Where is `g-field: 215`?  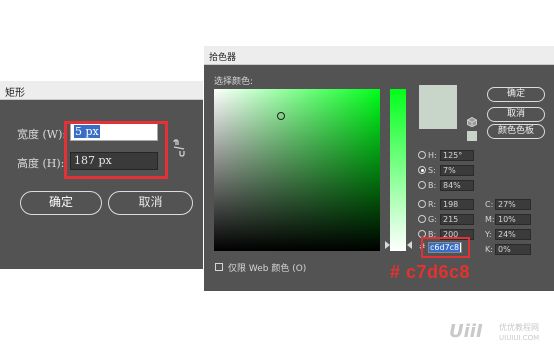
g-field: 215 is located at coordinates (457, 219).